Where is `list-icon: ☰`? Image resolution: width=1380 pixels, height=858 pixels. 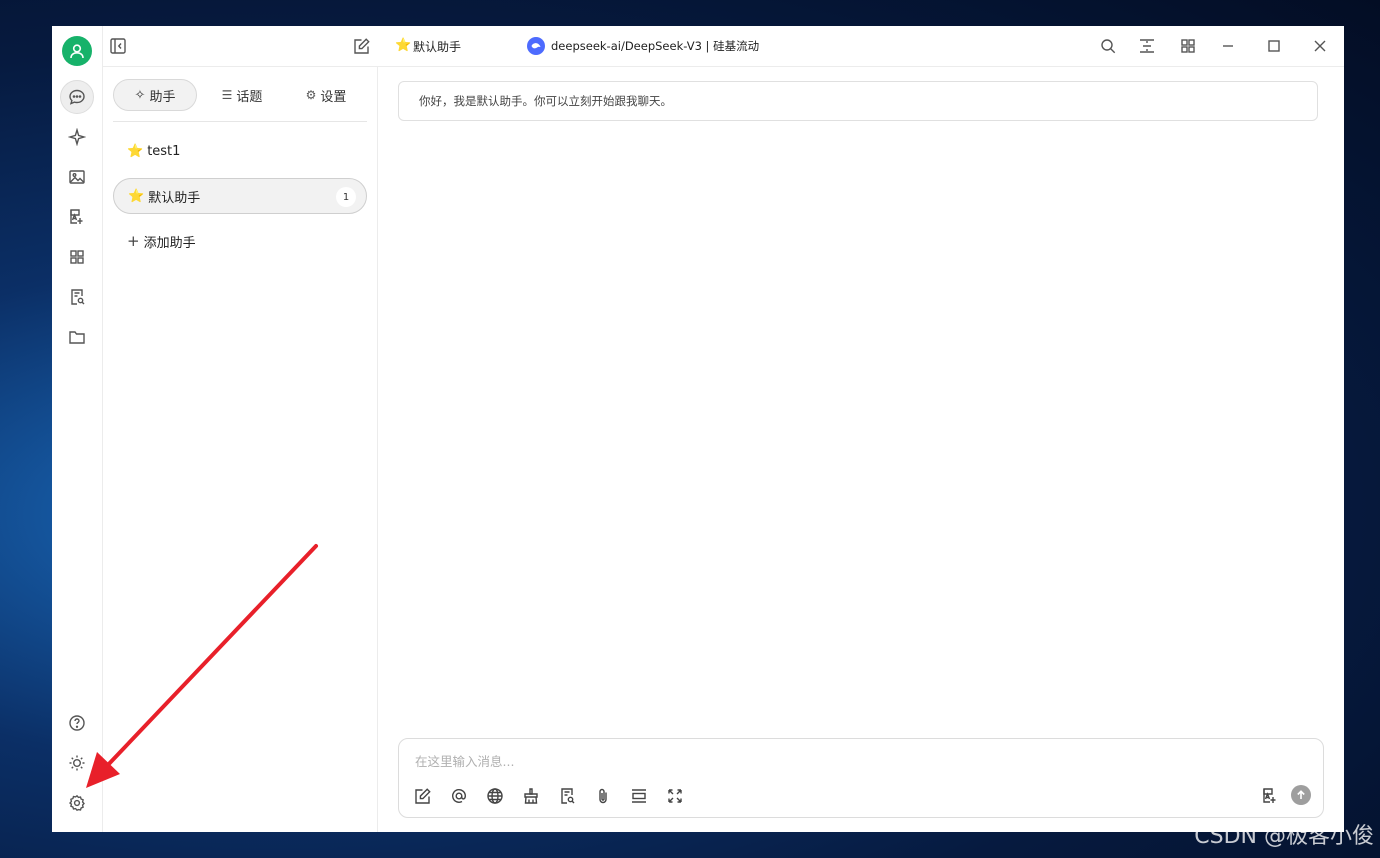 list-icon: ☰ is located at coordinates (227, 95).